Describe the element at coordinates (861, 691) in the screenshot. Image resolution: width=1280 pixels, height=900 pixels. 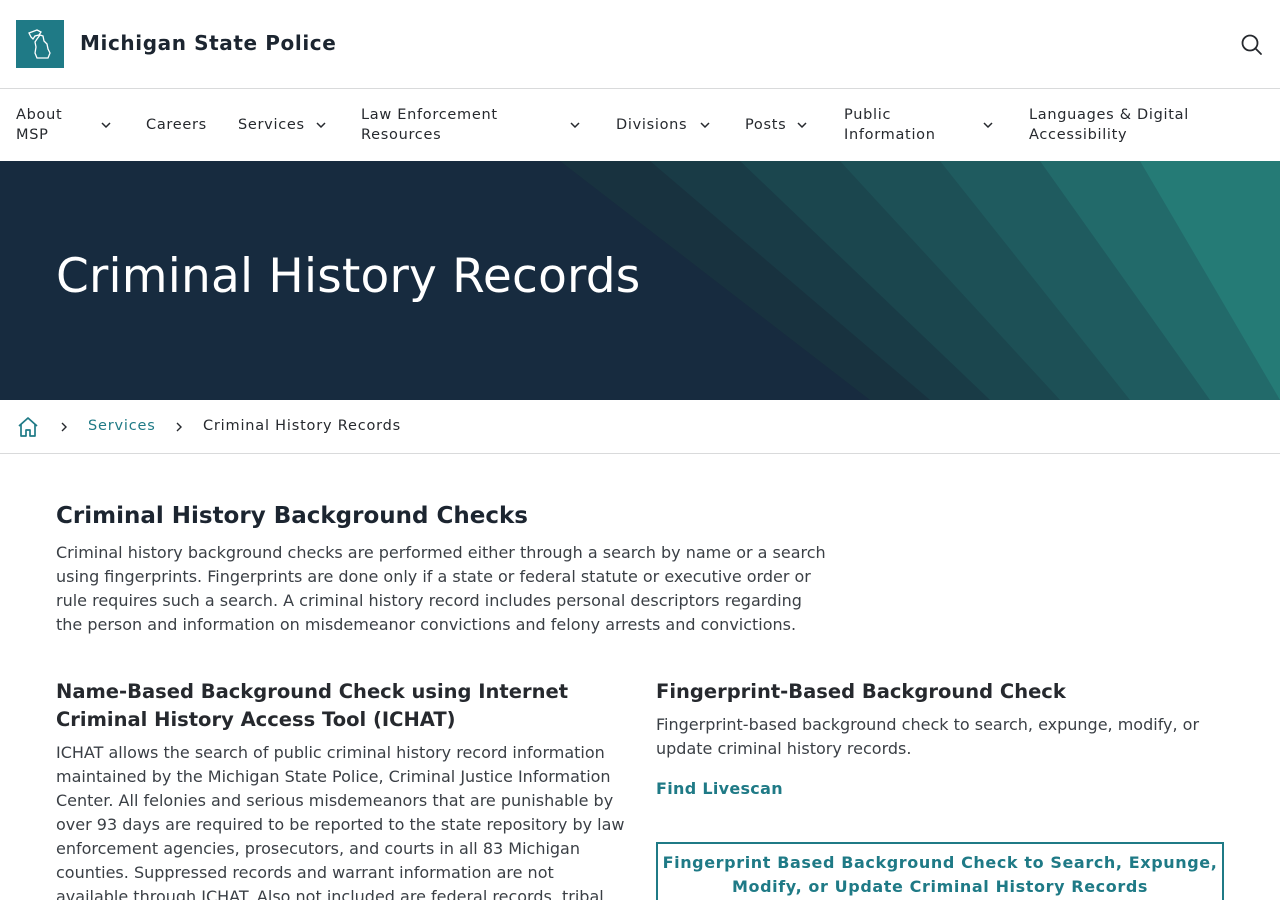
I see `fingerprint-heading: Fingerprint-Based Background Check` at that location.